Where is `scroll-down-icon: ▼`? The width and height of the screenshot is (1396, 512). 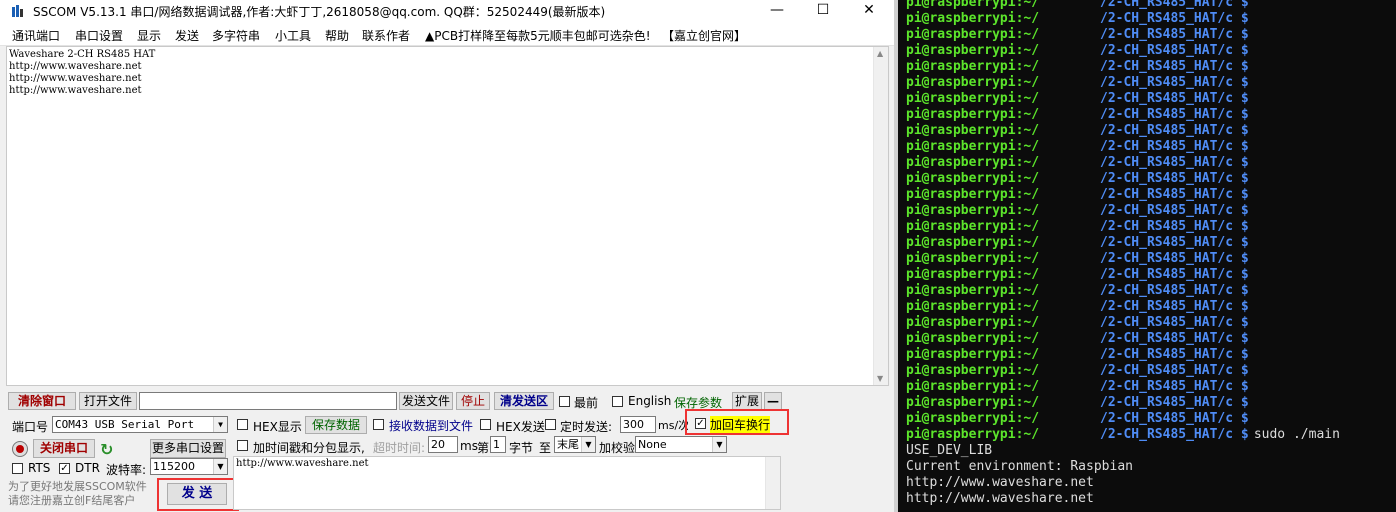 scroll-down-icon: ▼ is located at coordinates (880, 378).